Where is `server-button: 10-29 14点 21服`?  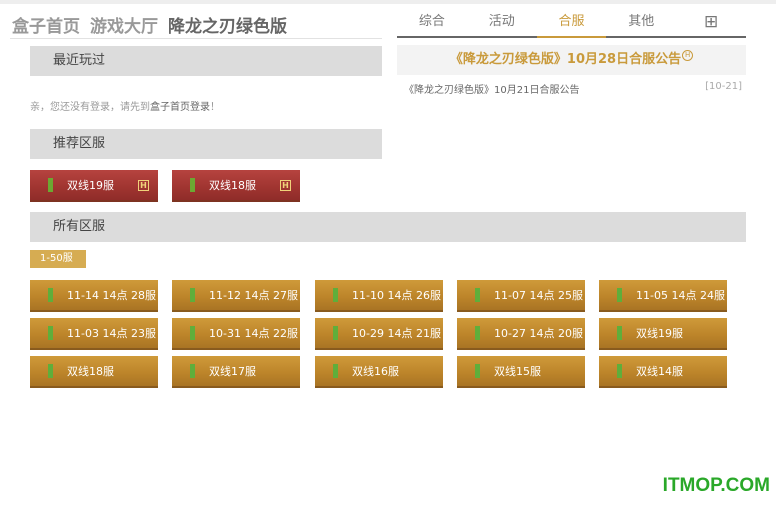 server-button: 10-29 14点 21服 is located at coordinates (379, 334).